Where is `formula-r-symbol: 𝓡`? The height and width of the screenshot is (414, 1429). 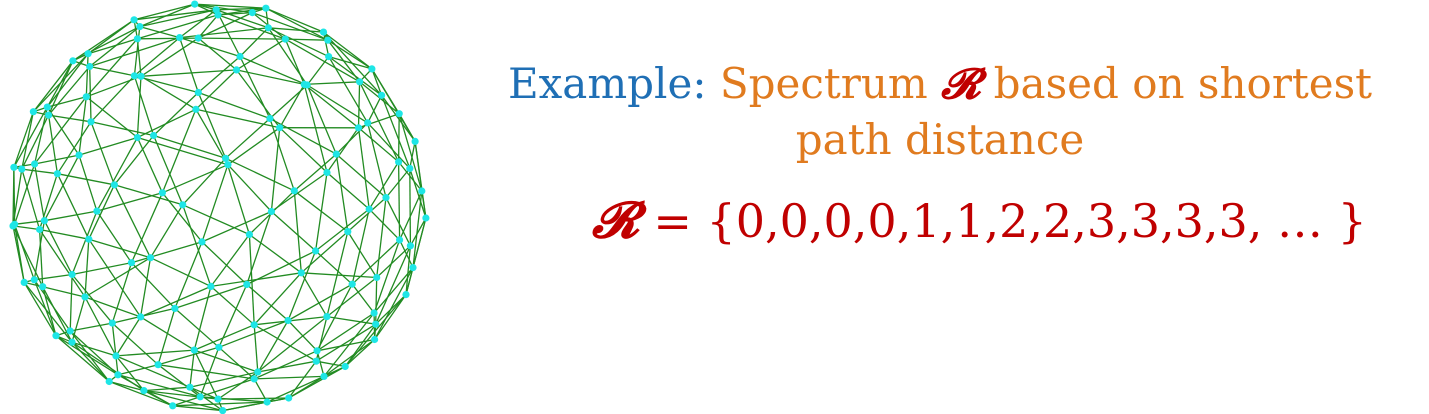 formula-r-symbol: 𝓡 is located at coordinates (615, 219).